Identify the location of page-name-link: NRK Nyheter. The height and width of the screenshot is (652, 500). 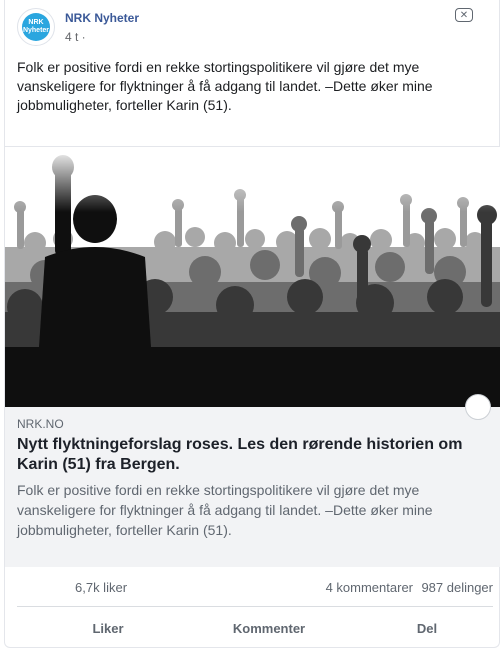
(102, 18).